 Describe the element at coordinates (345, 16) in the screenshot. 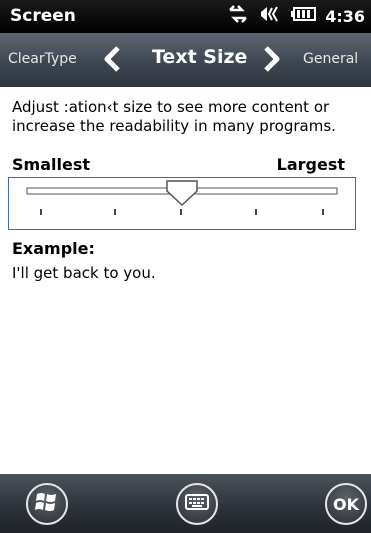

I see `clock: 4:36` at that location.